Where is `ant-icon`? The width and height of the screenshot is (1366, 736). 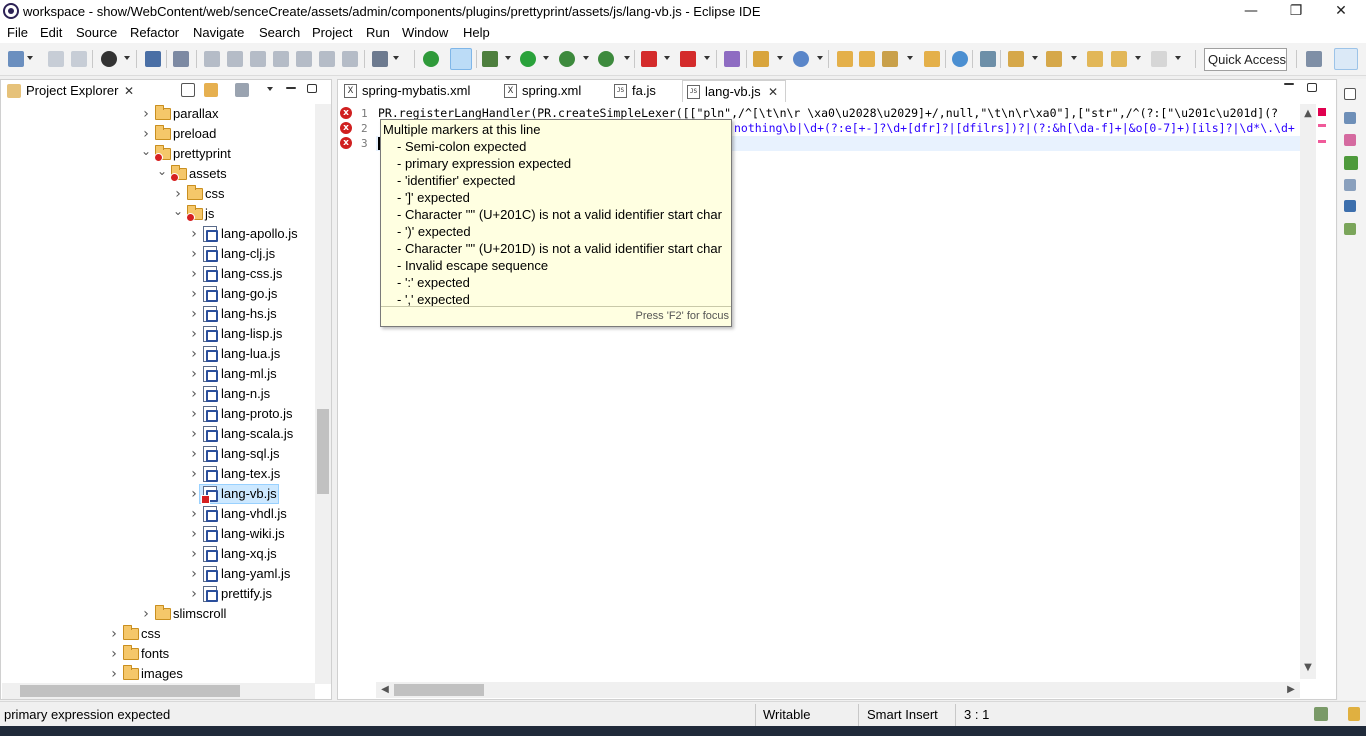 ant-icon is located at coordinates (988, 59).